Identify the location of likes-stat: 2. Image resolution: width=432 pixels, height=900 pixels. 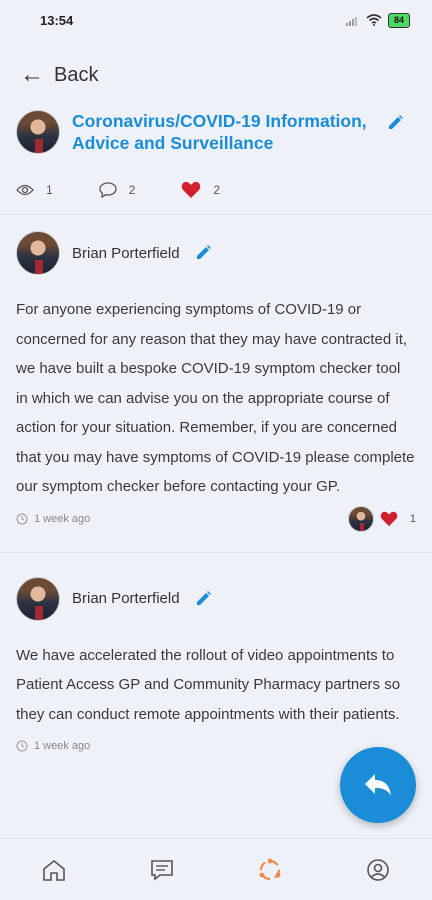
(200, 190).